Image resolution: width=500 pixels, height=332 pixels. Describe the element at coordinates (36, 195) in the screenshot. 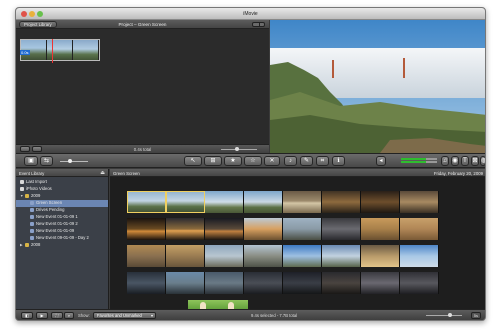

I see `event-library-item-label: 2009` at that location.